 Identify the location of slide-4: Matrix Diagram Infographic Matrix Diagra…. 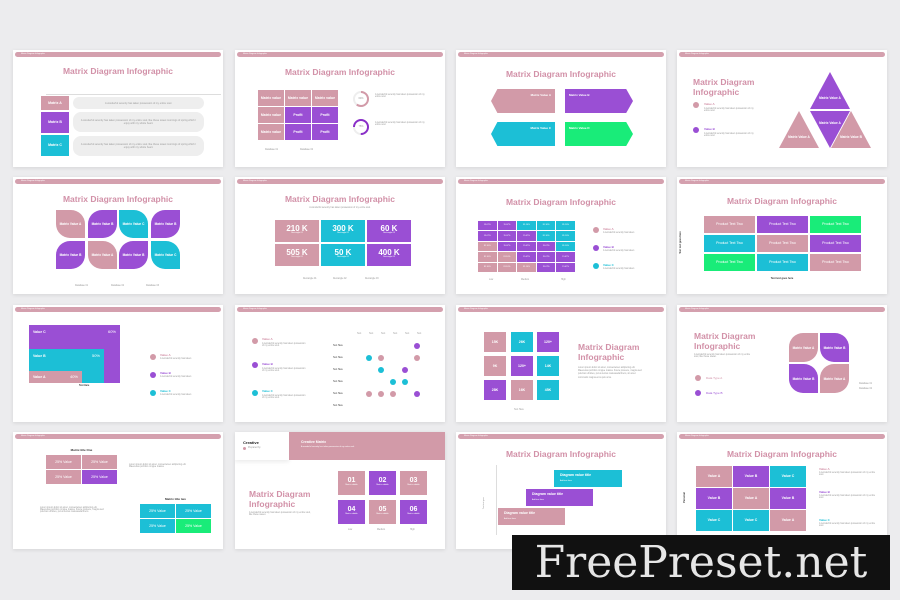
(782, 108).